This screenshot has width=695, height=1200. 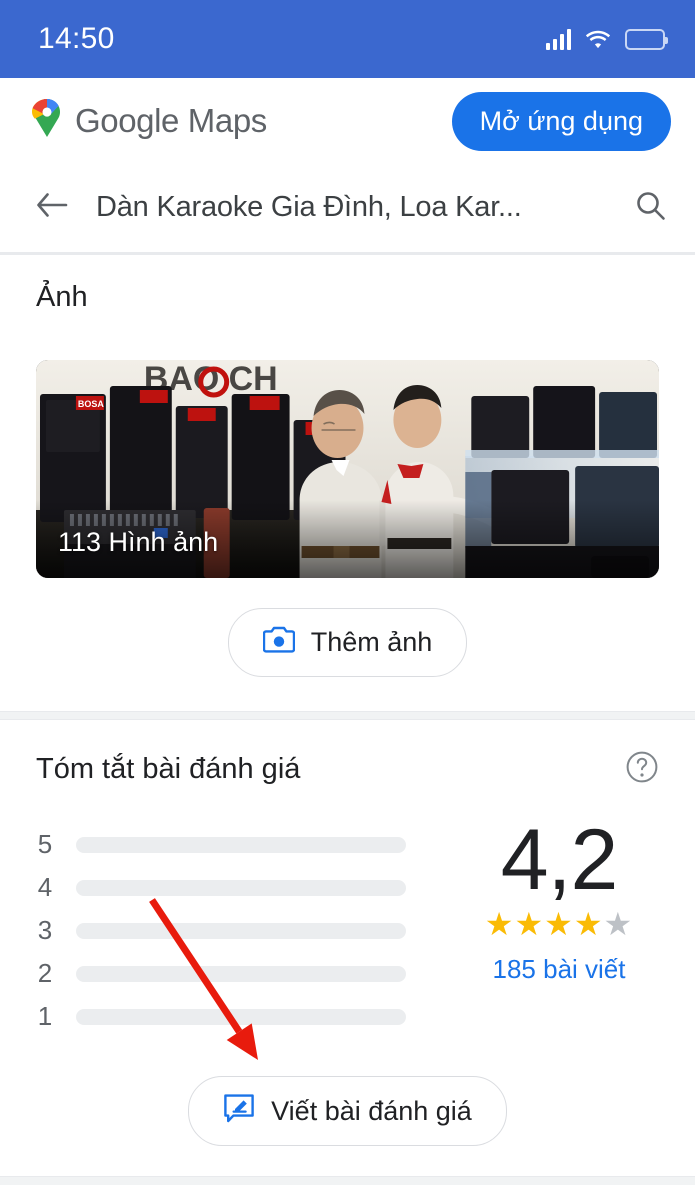 What do you see at coordinates (347, 121) in the screenshot?
I see `brand-bar: Google Maps Mở ứng dụng` at bounding box center [347, 121].